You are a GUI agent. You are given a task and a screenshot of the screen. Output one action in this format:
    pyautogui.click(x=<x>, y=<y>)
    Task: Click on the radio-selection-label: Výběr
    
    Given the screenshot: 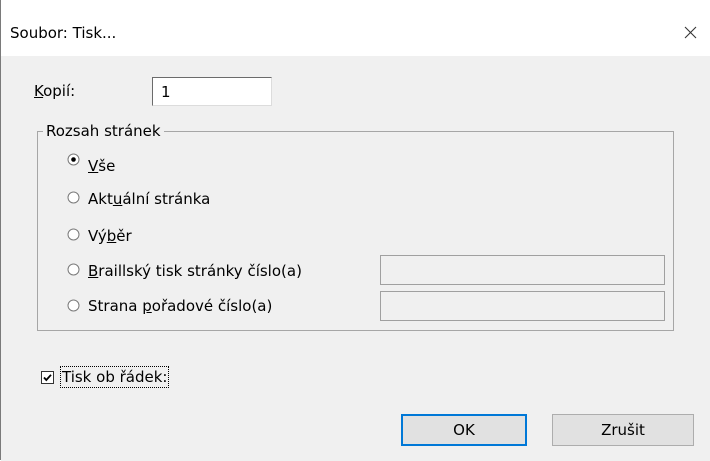 What is the action you would take?
    pyautogui.click(x=110, y=236)
    